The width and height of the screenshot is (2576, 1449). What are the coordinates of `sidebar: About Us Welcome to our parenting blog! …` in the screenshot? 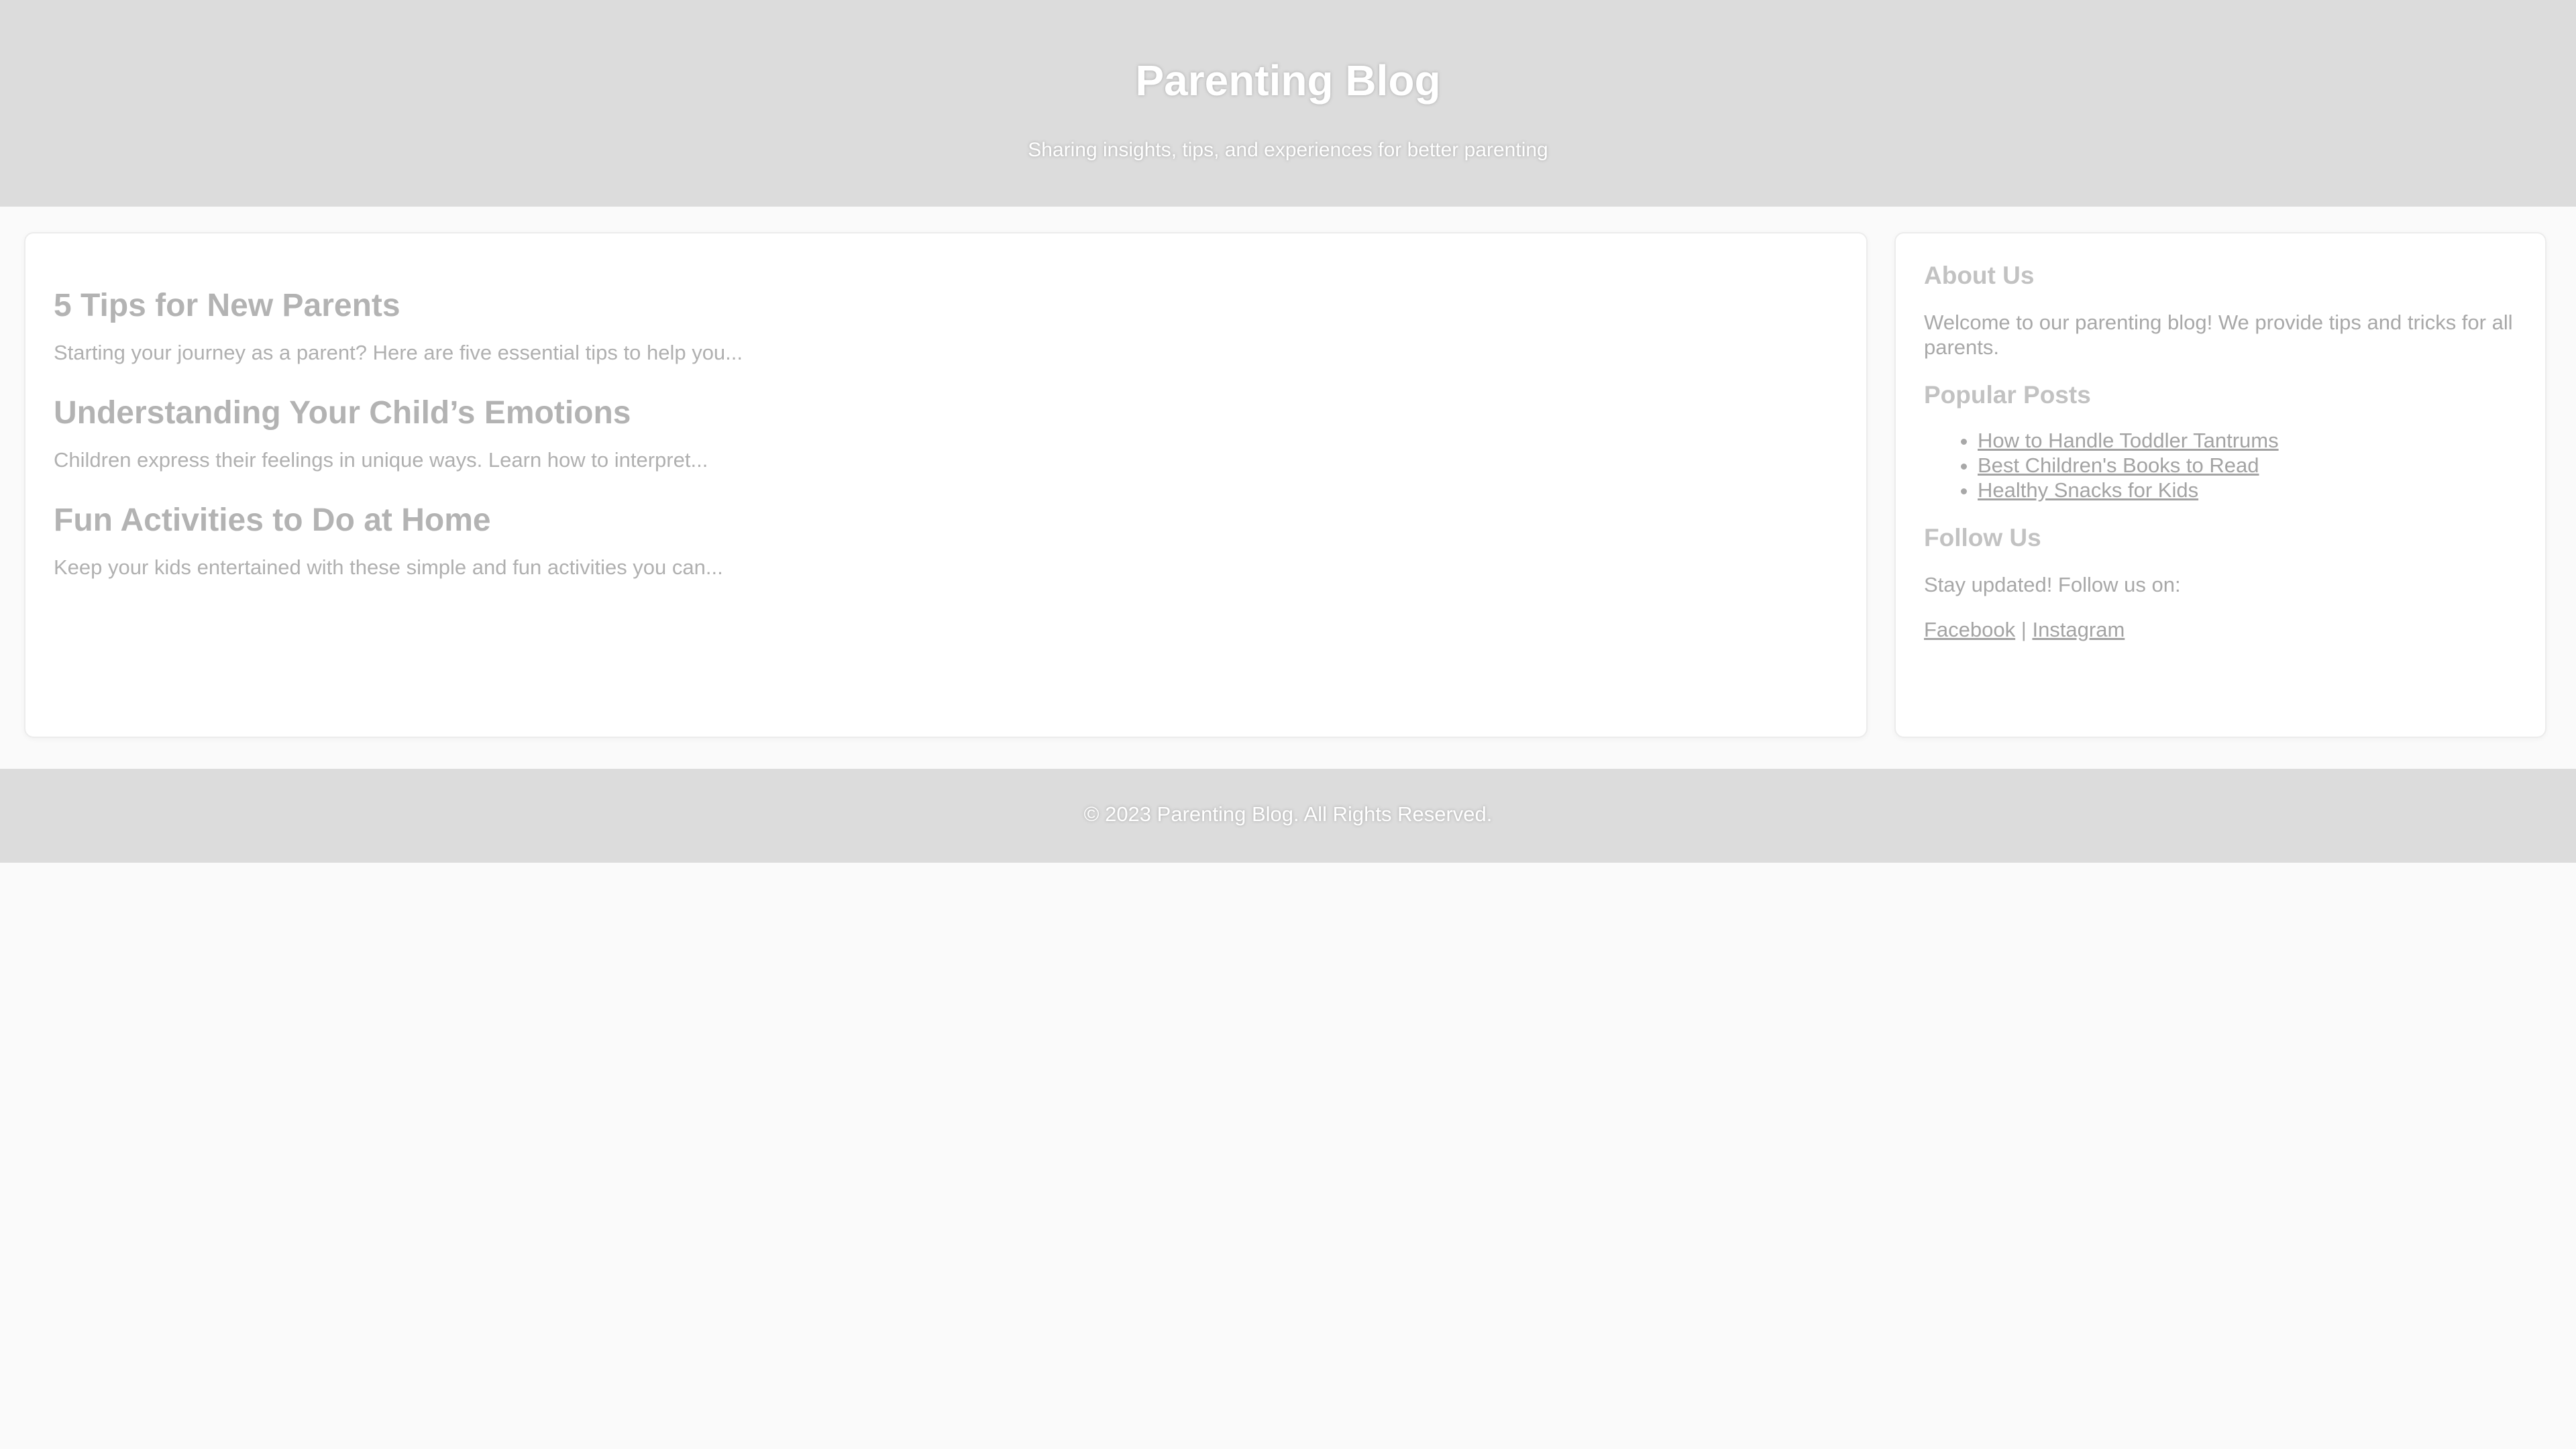 It's located at (2220, 485).